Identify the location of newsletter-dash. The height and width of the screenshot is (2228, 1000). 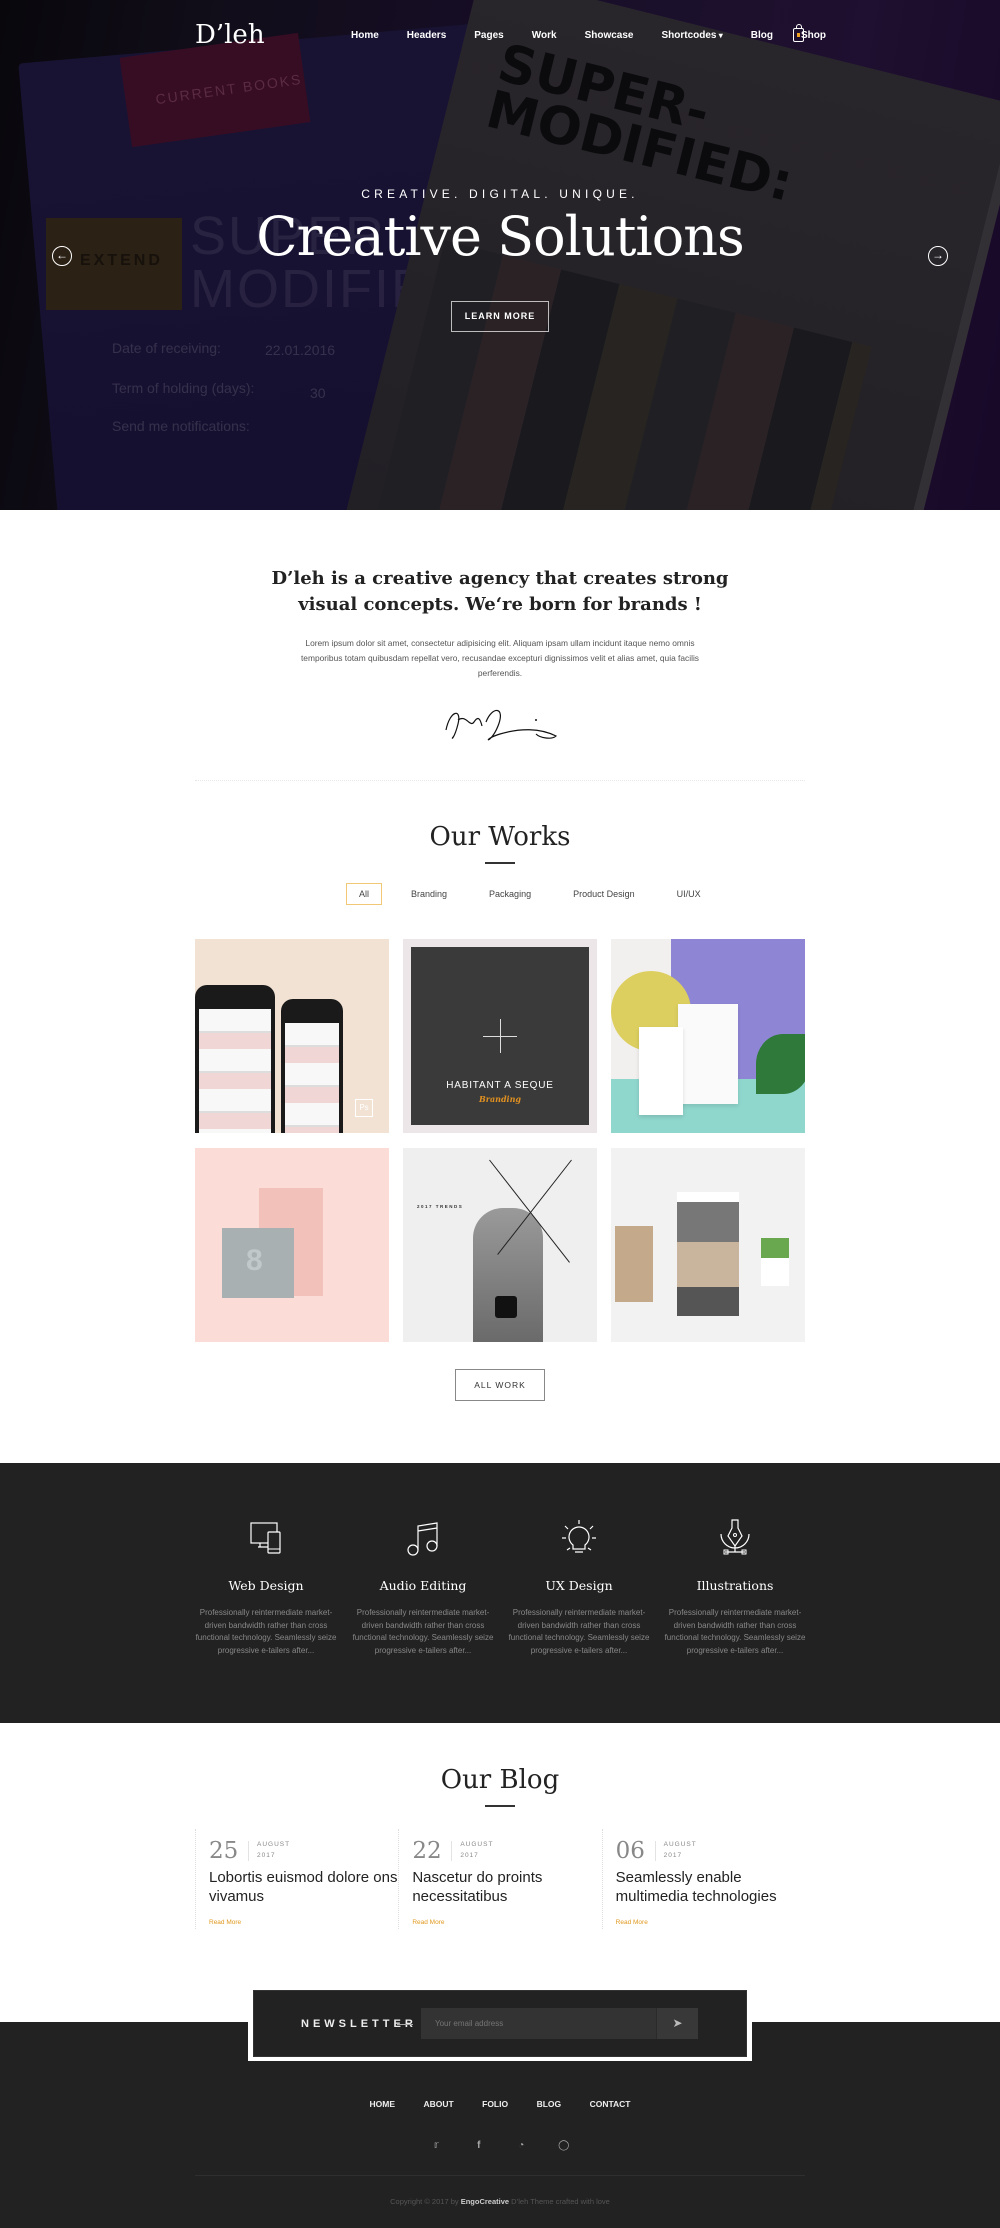
(405, 2024).